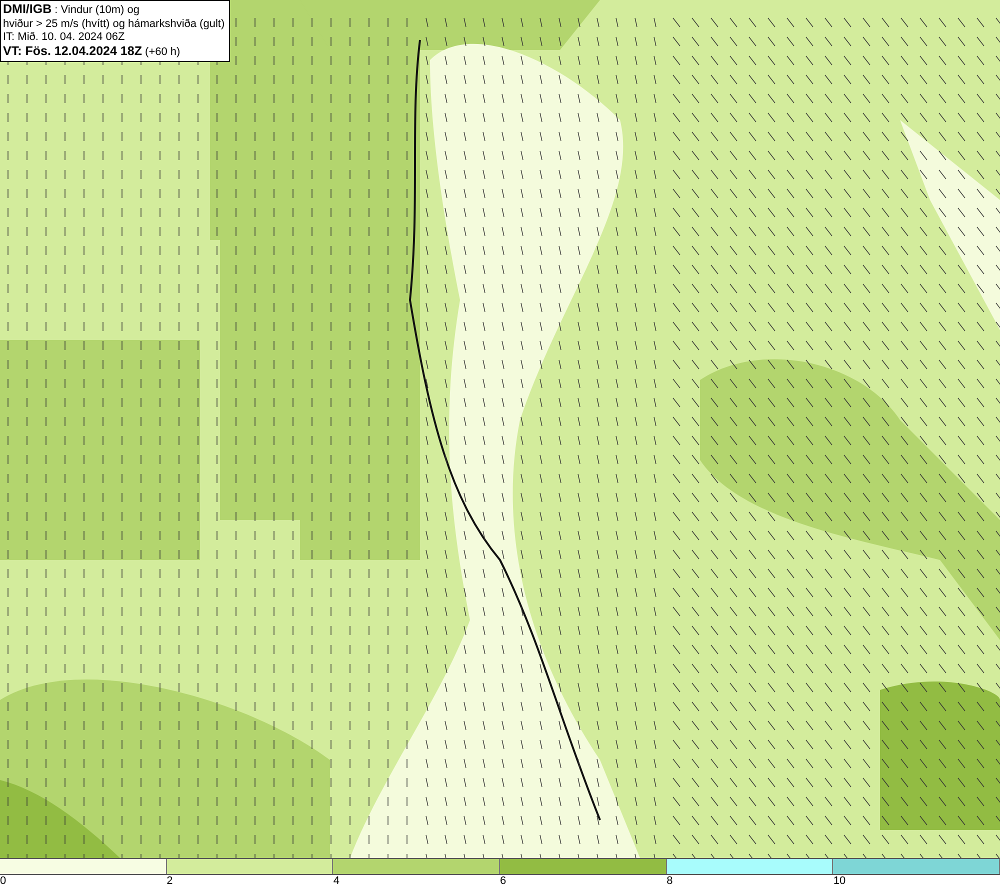 The width and height of the screenshot is (1000, 887). I want to click on info-text: hviður > 25 m/s (hvítt) og hámarkshviða (gult), so click(114, 24).